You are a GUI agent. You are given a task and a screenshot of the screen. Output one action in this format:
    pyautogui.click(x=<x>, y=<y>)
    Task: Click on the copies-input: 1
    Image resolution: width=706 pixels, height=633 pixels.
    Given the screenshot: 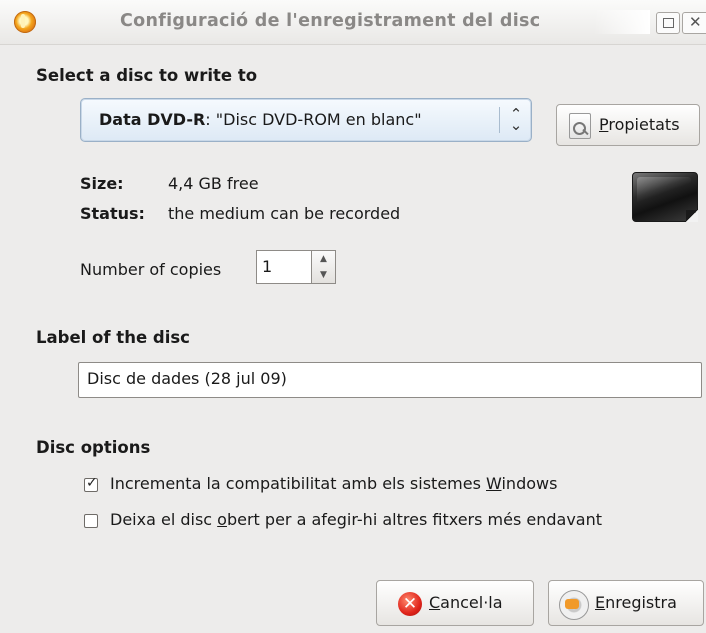 What is the action you would take?
    pyautogui.click(x=284, y=267)
    